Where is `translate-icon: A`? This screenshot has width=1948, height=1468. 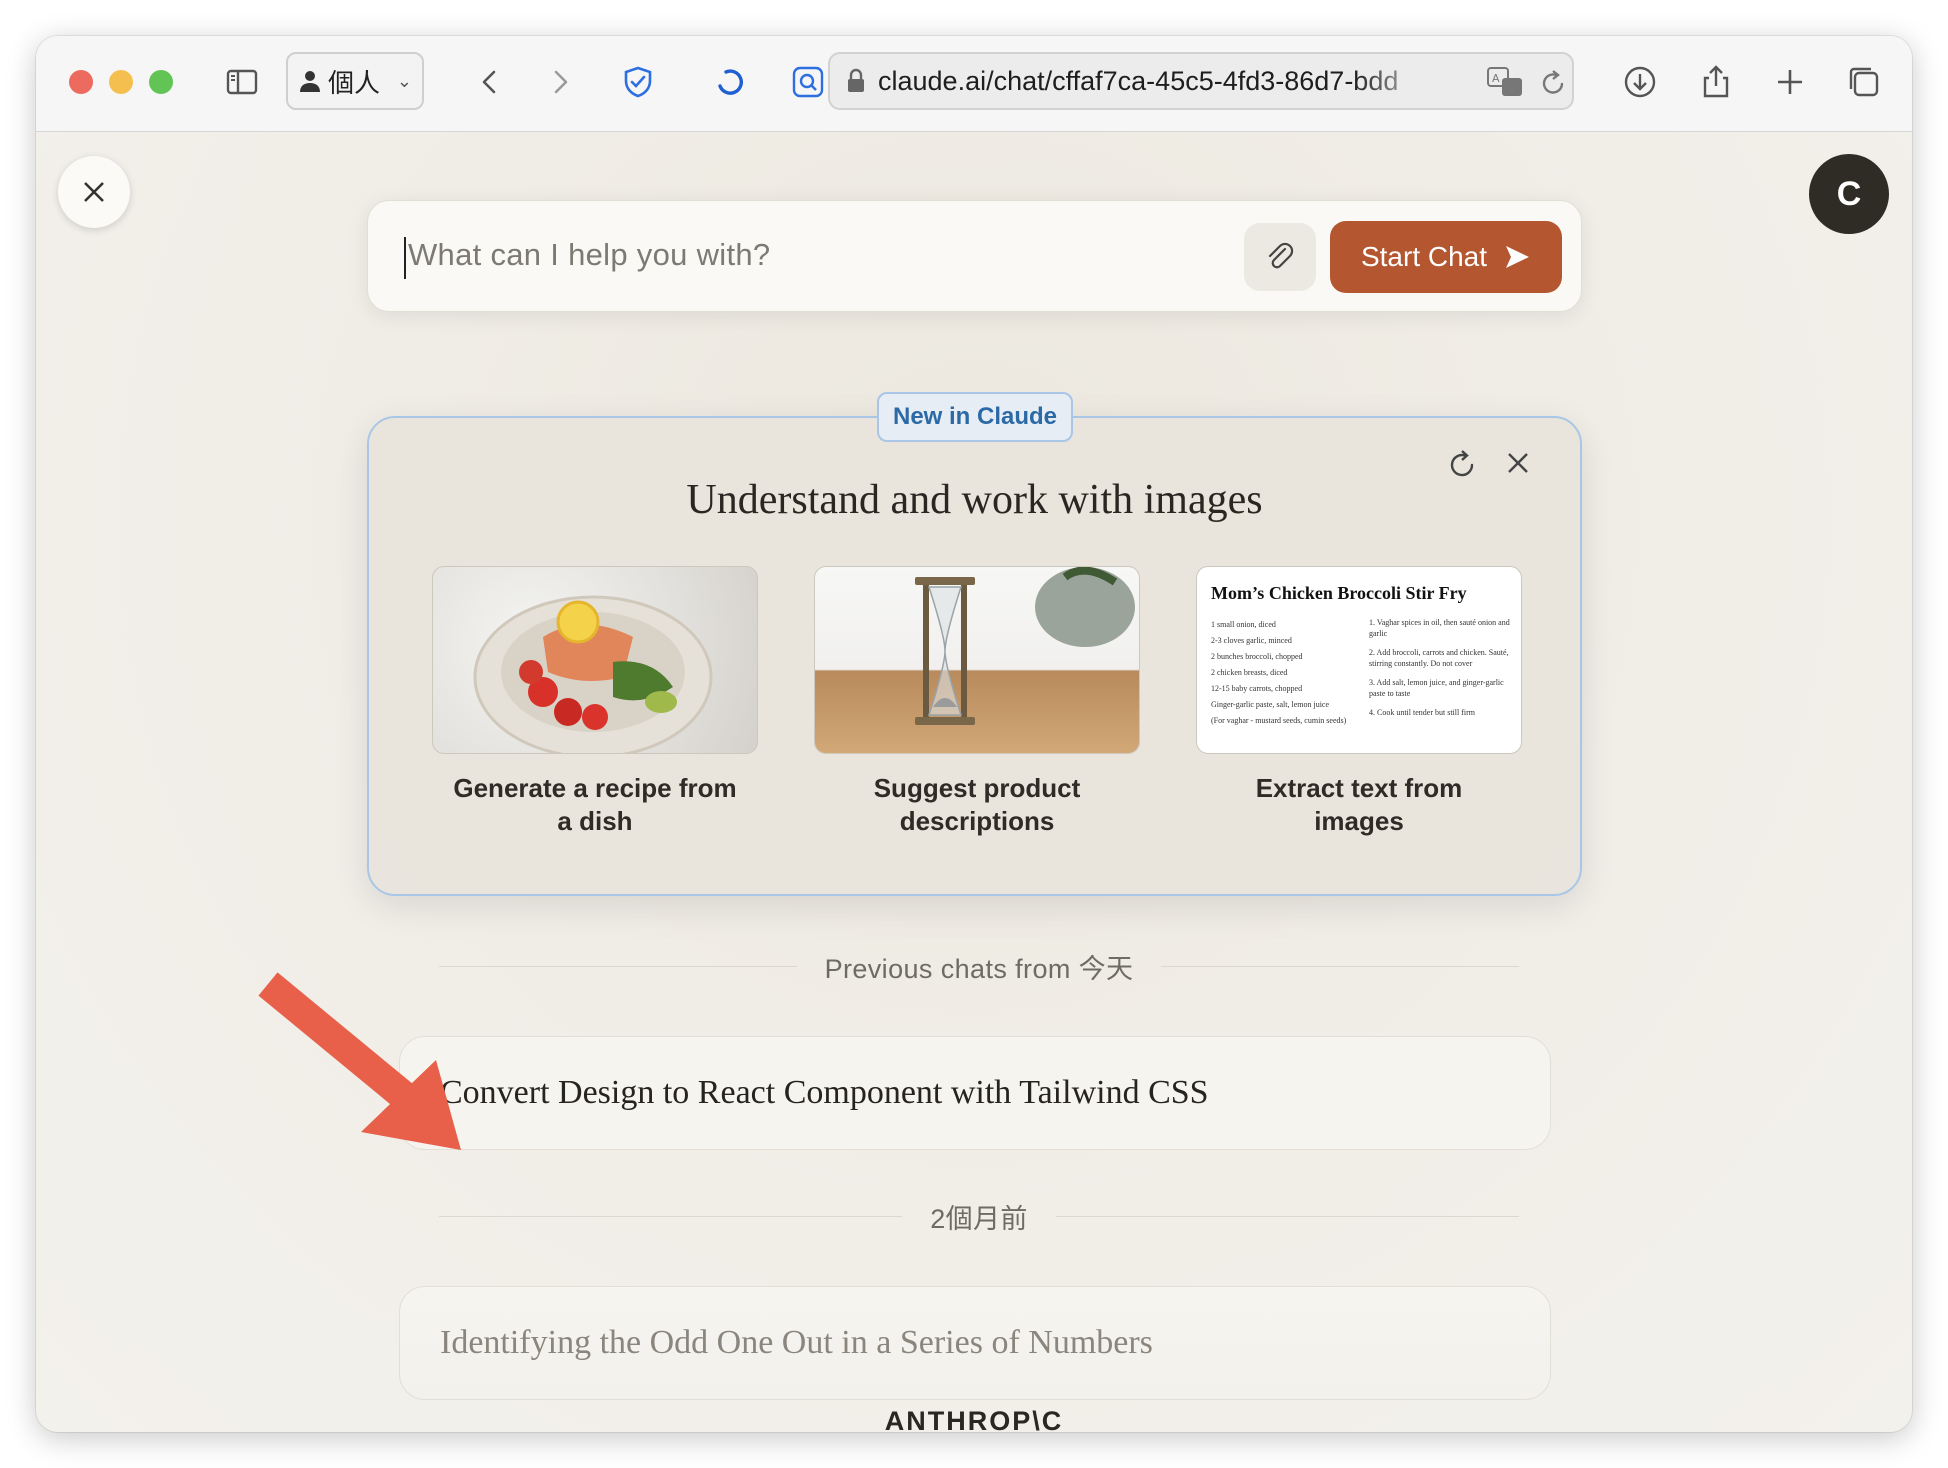
translate-icon: A is located at coordinates (1505, 82).